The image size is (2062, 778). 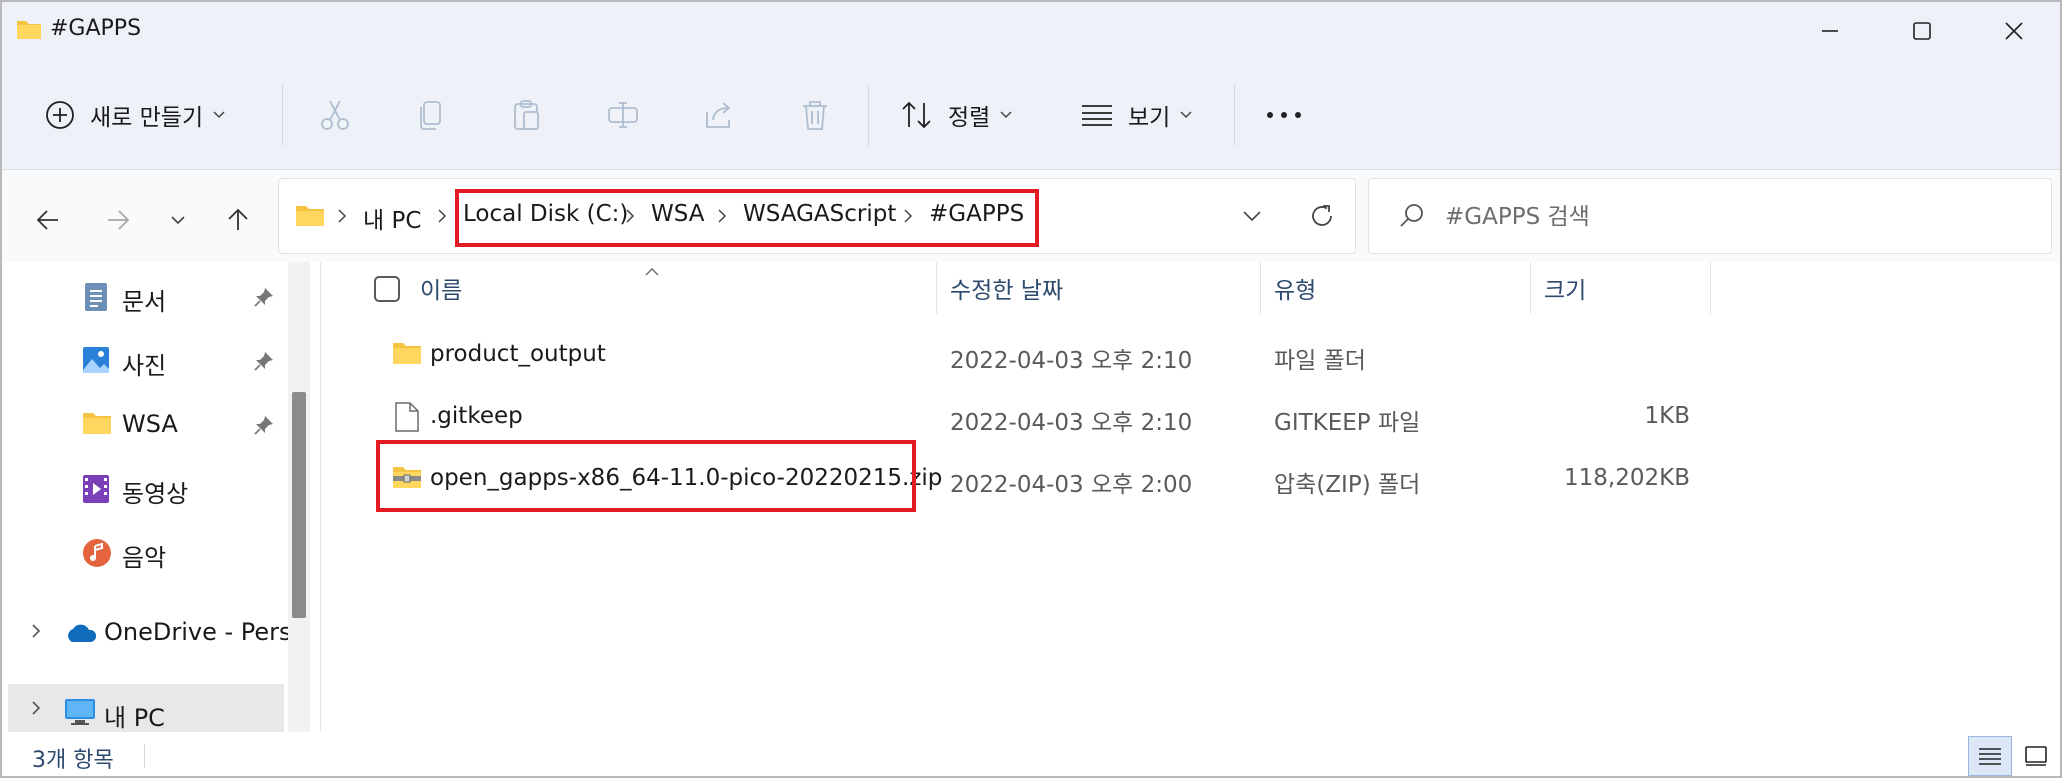 I want to click on sidebar-item-onedrive: OneDrive - Perso, so click(x=157, y=633).